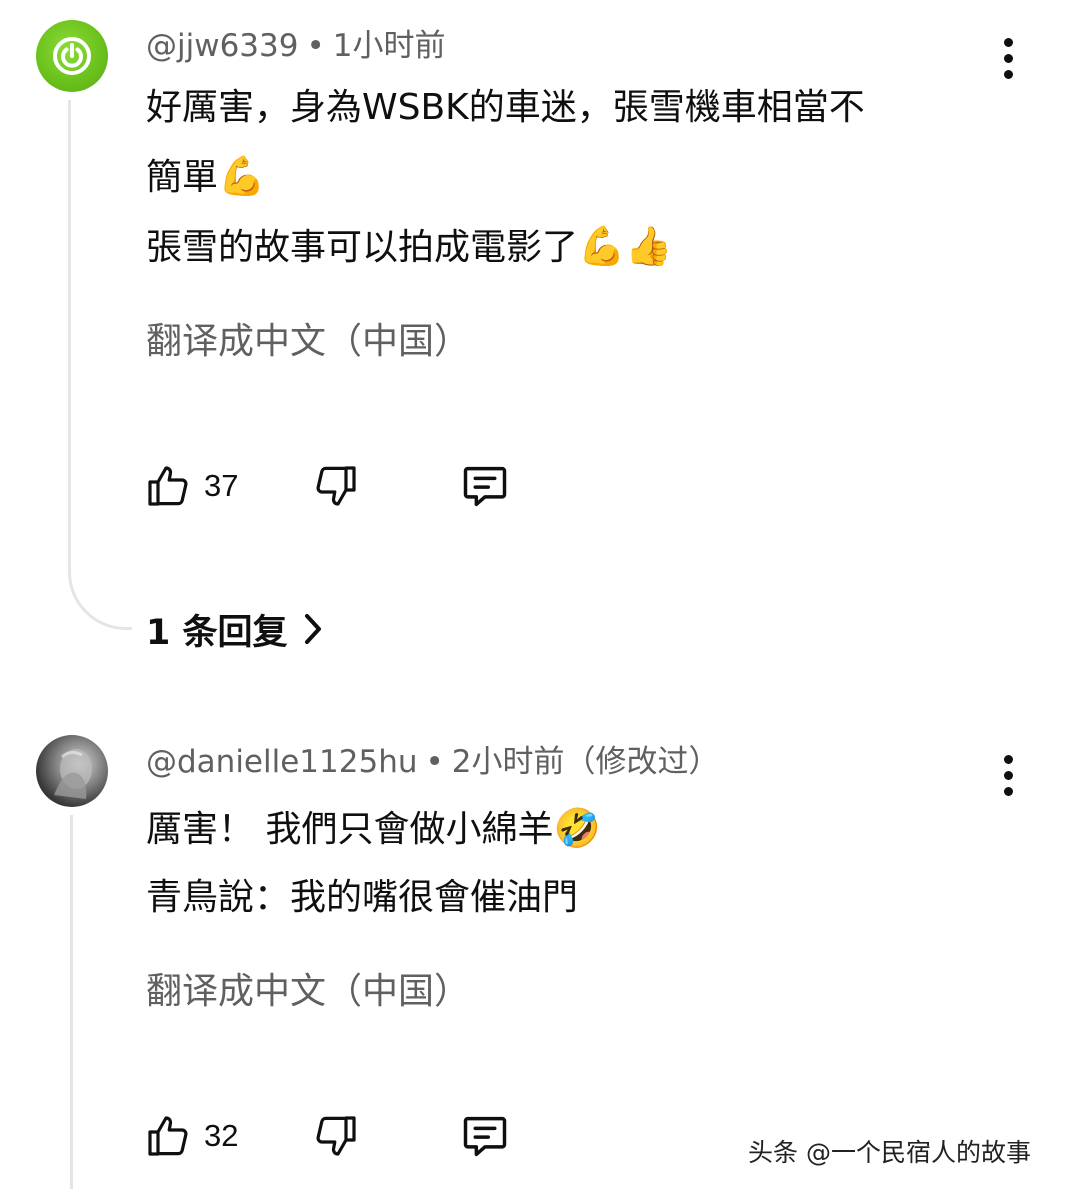  I want to click on chevron-right-icon, so click(312, 629).